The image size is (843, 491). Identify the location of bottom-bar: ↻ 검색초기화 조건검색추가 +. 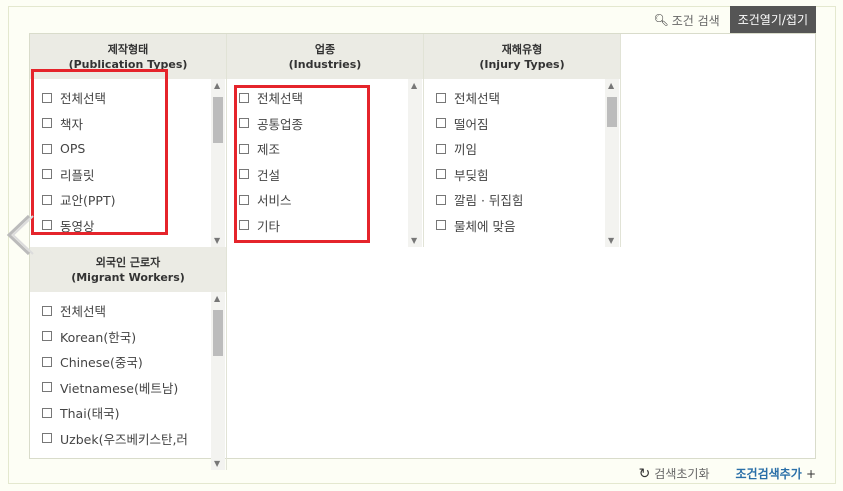
(727, 473).